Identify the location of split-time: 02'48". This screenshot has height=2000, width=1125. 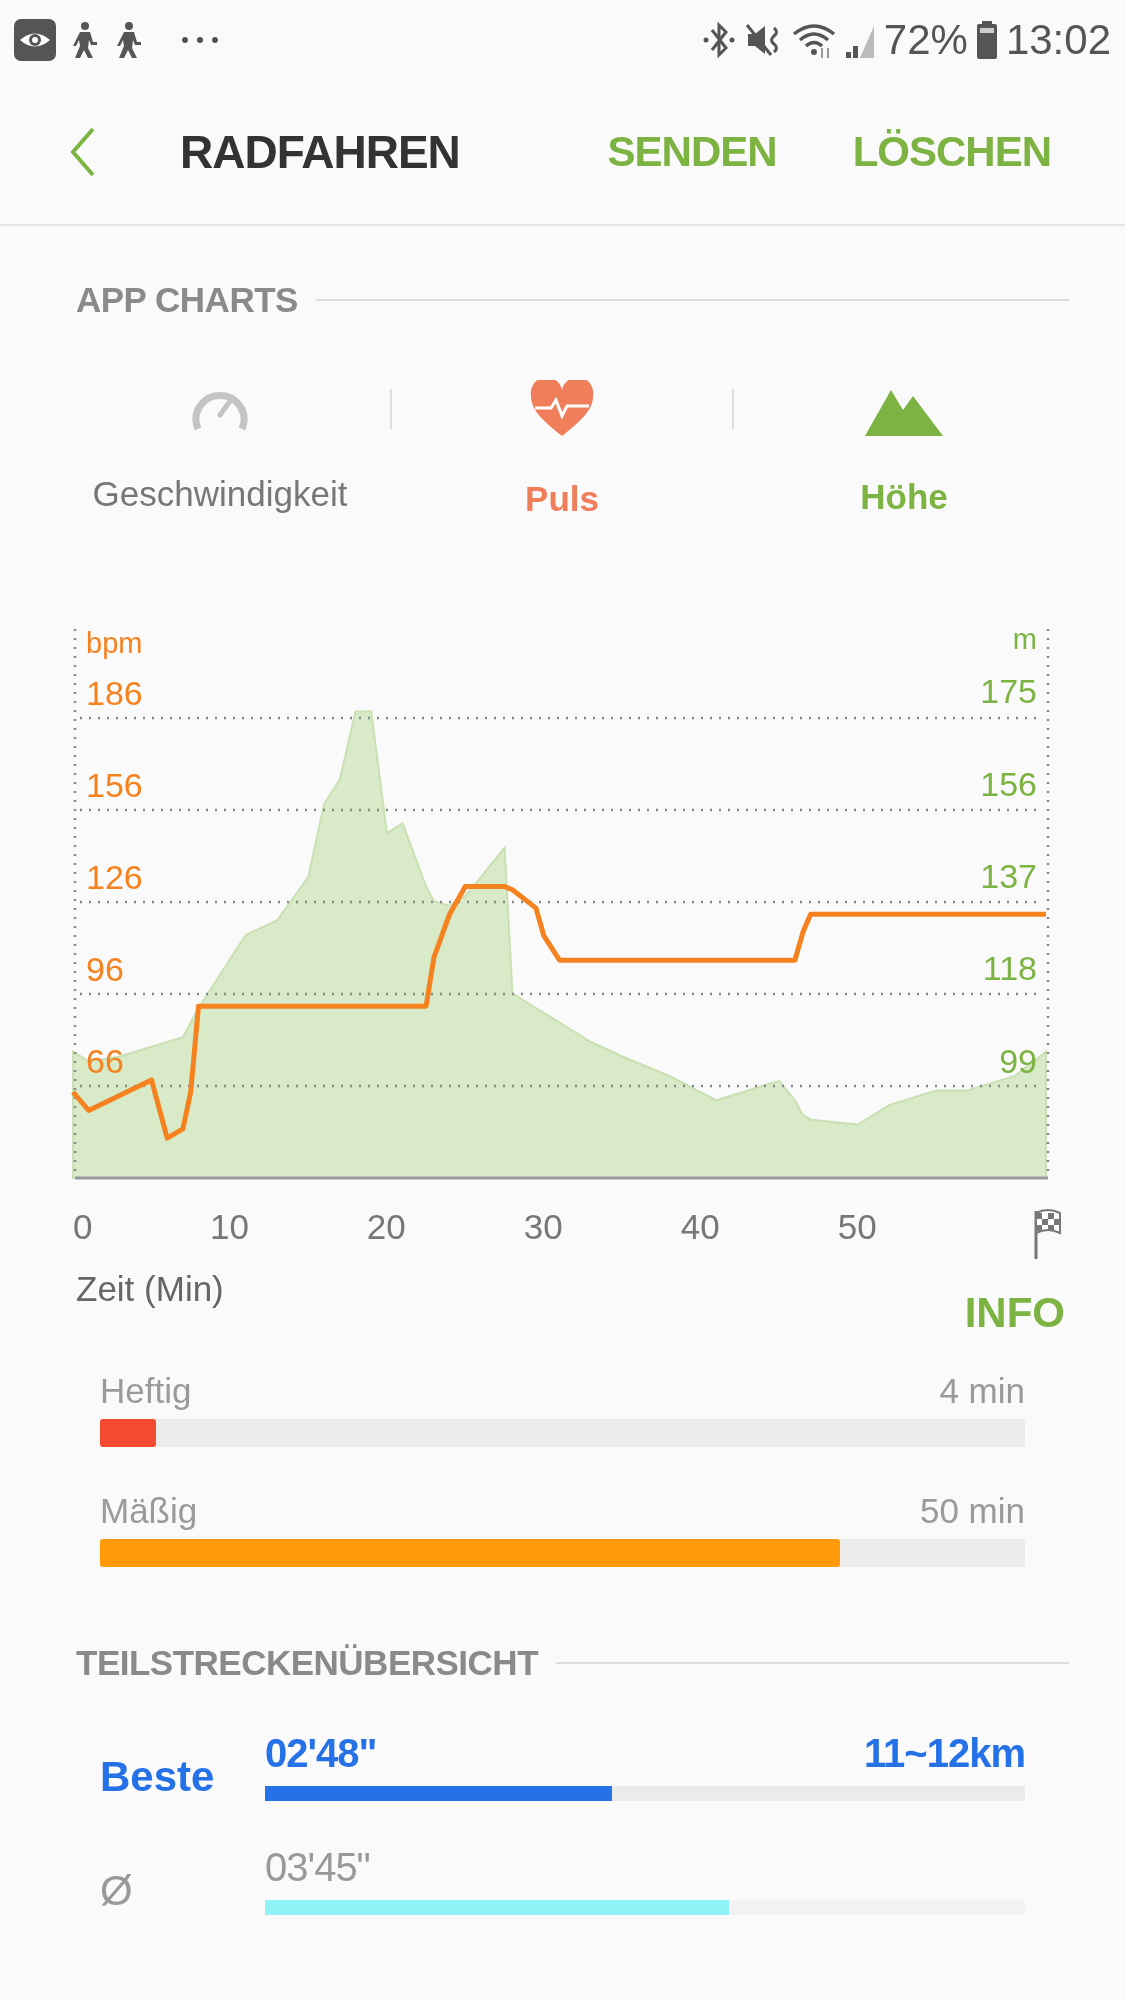
(321, 1753).